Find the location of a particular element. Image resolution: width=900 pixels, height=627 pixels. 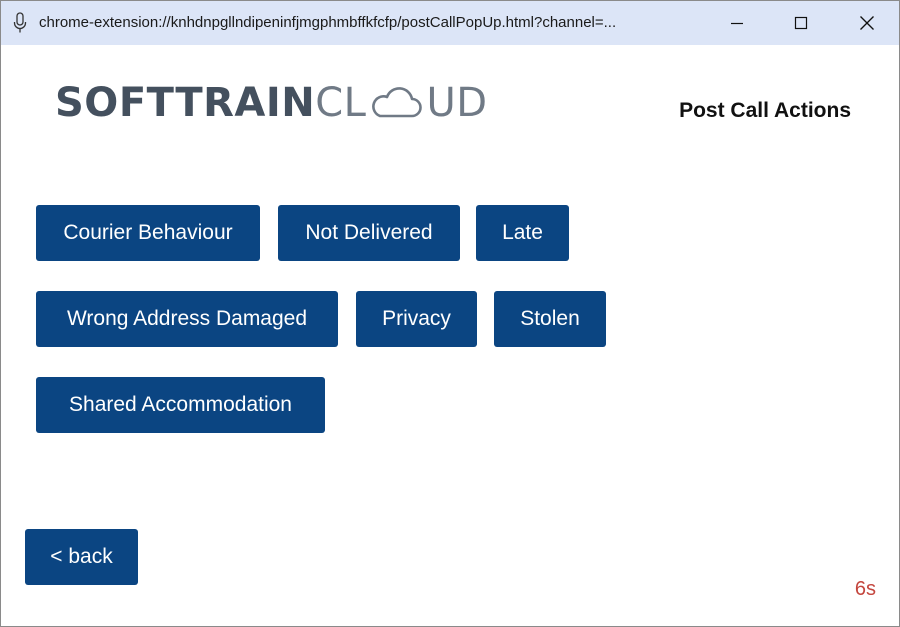

close-icon is located at coordinates (867, 23).